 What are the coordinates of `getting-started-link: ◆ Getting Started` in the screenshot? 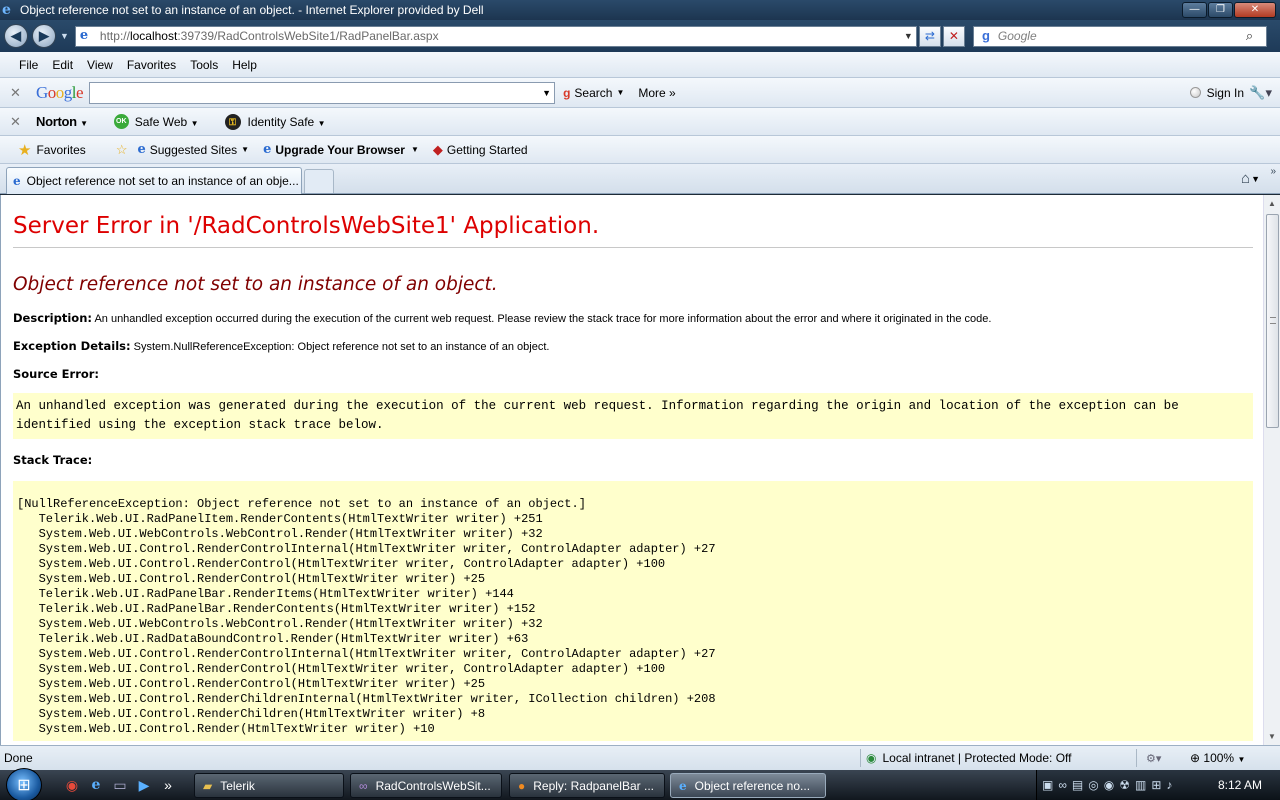 It's located at (480, 150).